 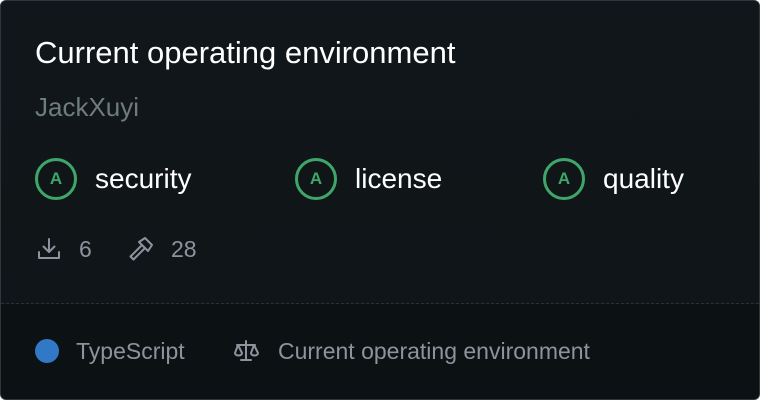 What do you see at coordinates (49, 248) in the screenshot?
I see `download-icon` at bounding box center [49, 248].